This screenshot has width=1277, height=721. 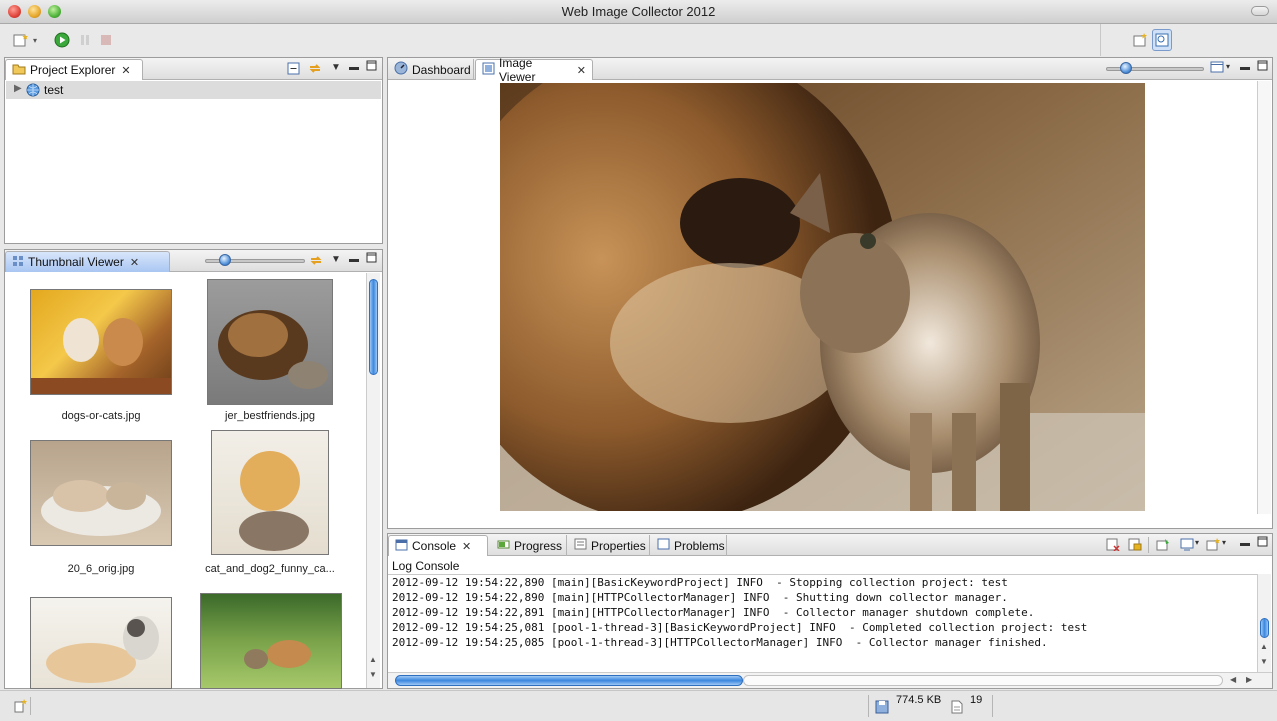 I want to click on tree-item: ▶ test, so click(x=193, y=90).